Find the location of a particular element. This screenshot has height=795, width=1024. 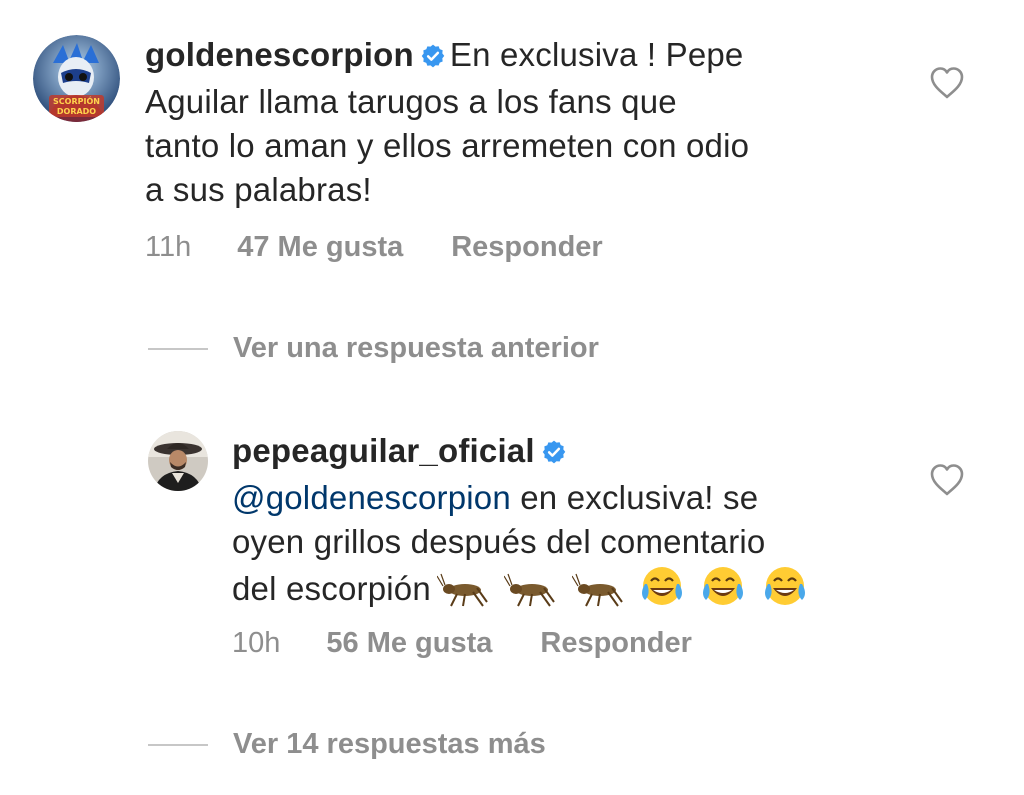

view-more-replies-label: Ver 14 respuestas más is located at coordinates (389, 744).